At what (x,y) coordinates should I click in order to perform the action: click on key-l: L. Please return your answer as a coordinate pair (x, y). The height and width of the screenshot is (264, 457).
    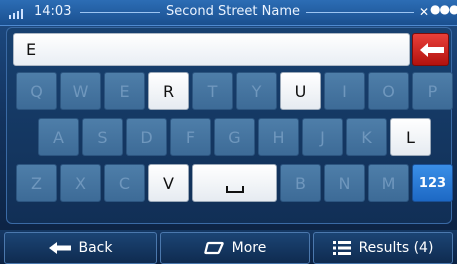
    Looking at the image, I should click on (410, 137).